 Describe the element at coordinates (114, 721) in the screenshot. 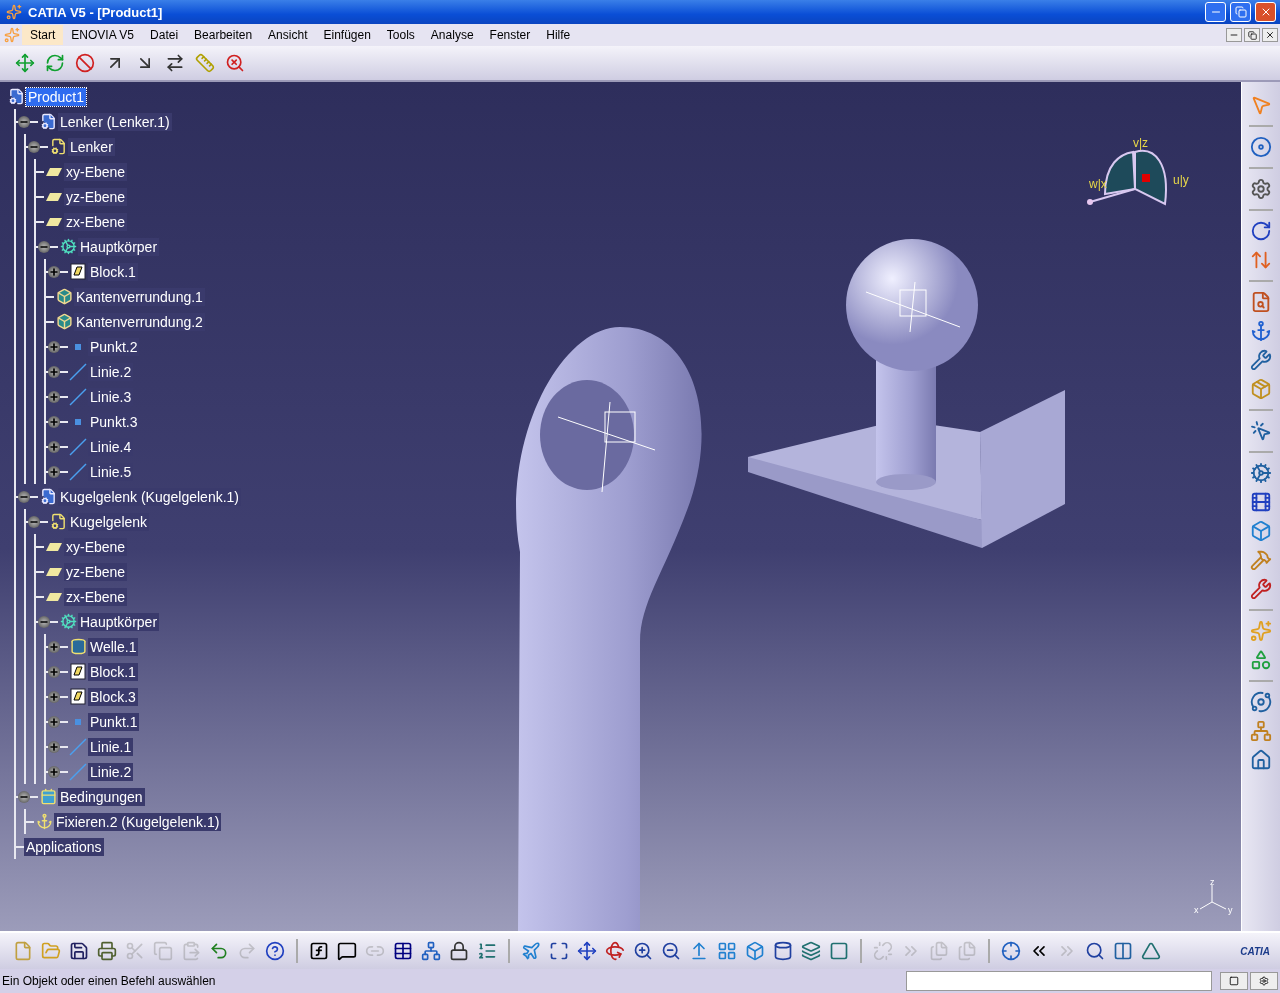

I see `tree-item: Punkt.1` at that location.